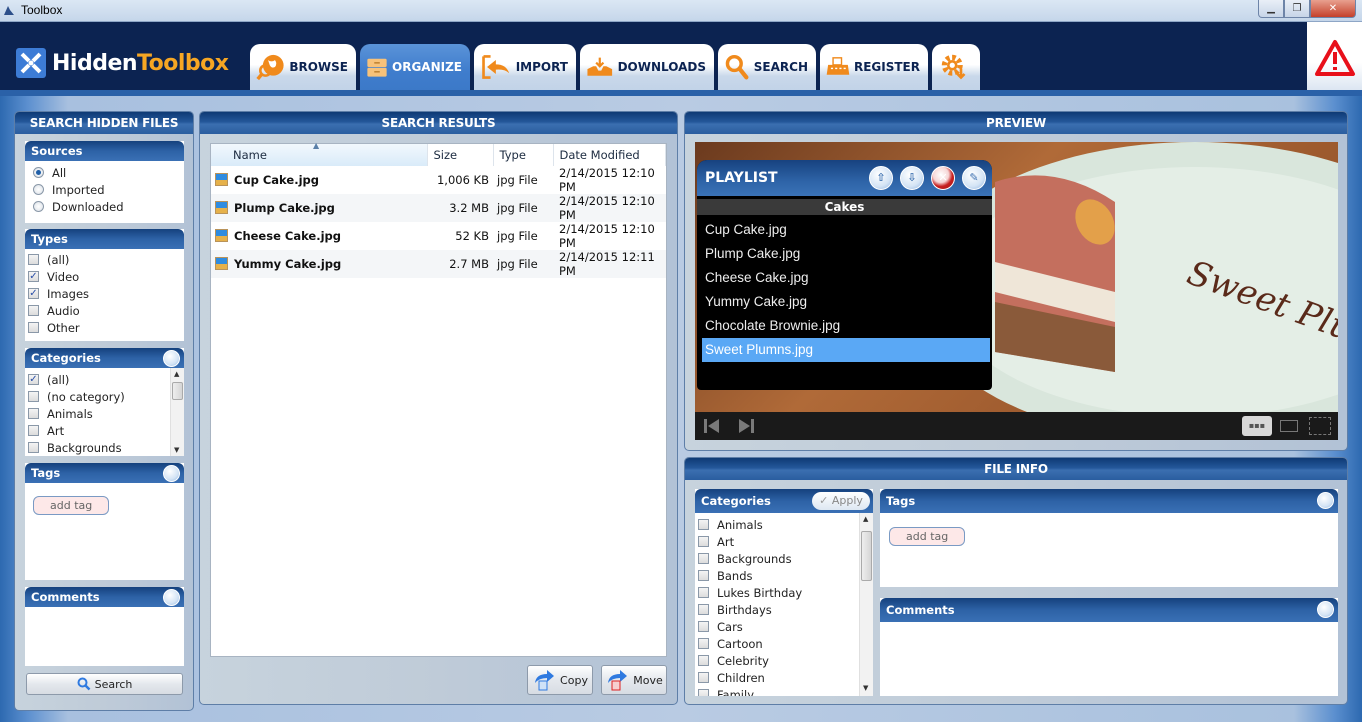 This screenshot has height=722, width=1362. I want to click on column-header-name: Name ▲, so click(319, 153).